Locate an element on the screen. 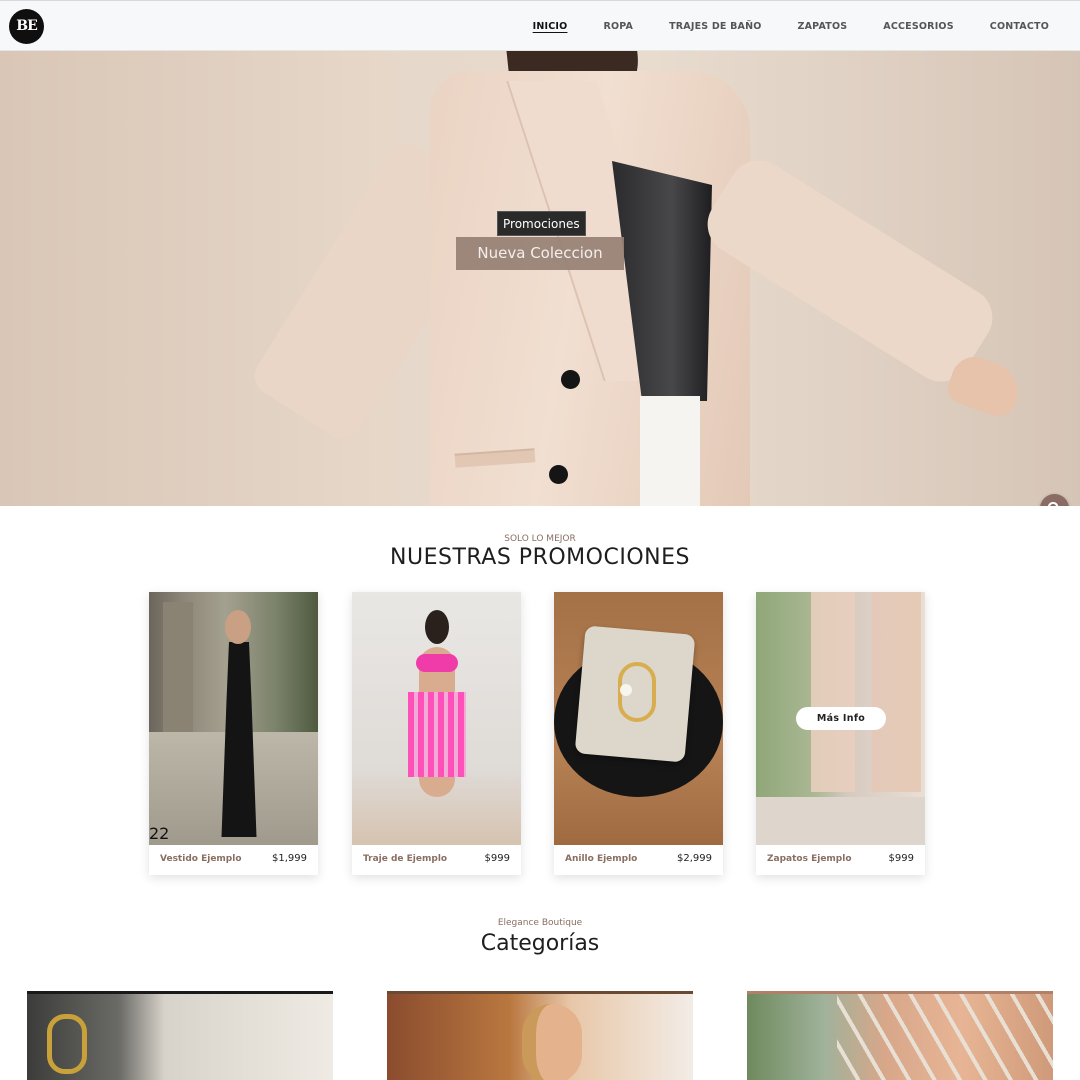 This screenshot has height=1080, width=1080. product-image: Más Info is located at coordinates (840, 718).